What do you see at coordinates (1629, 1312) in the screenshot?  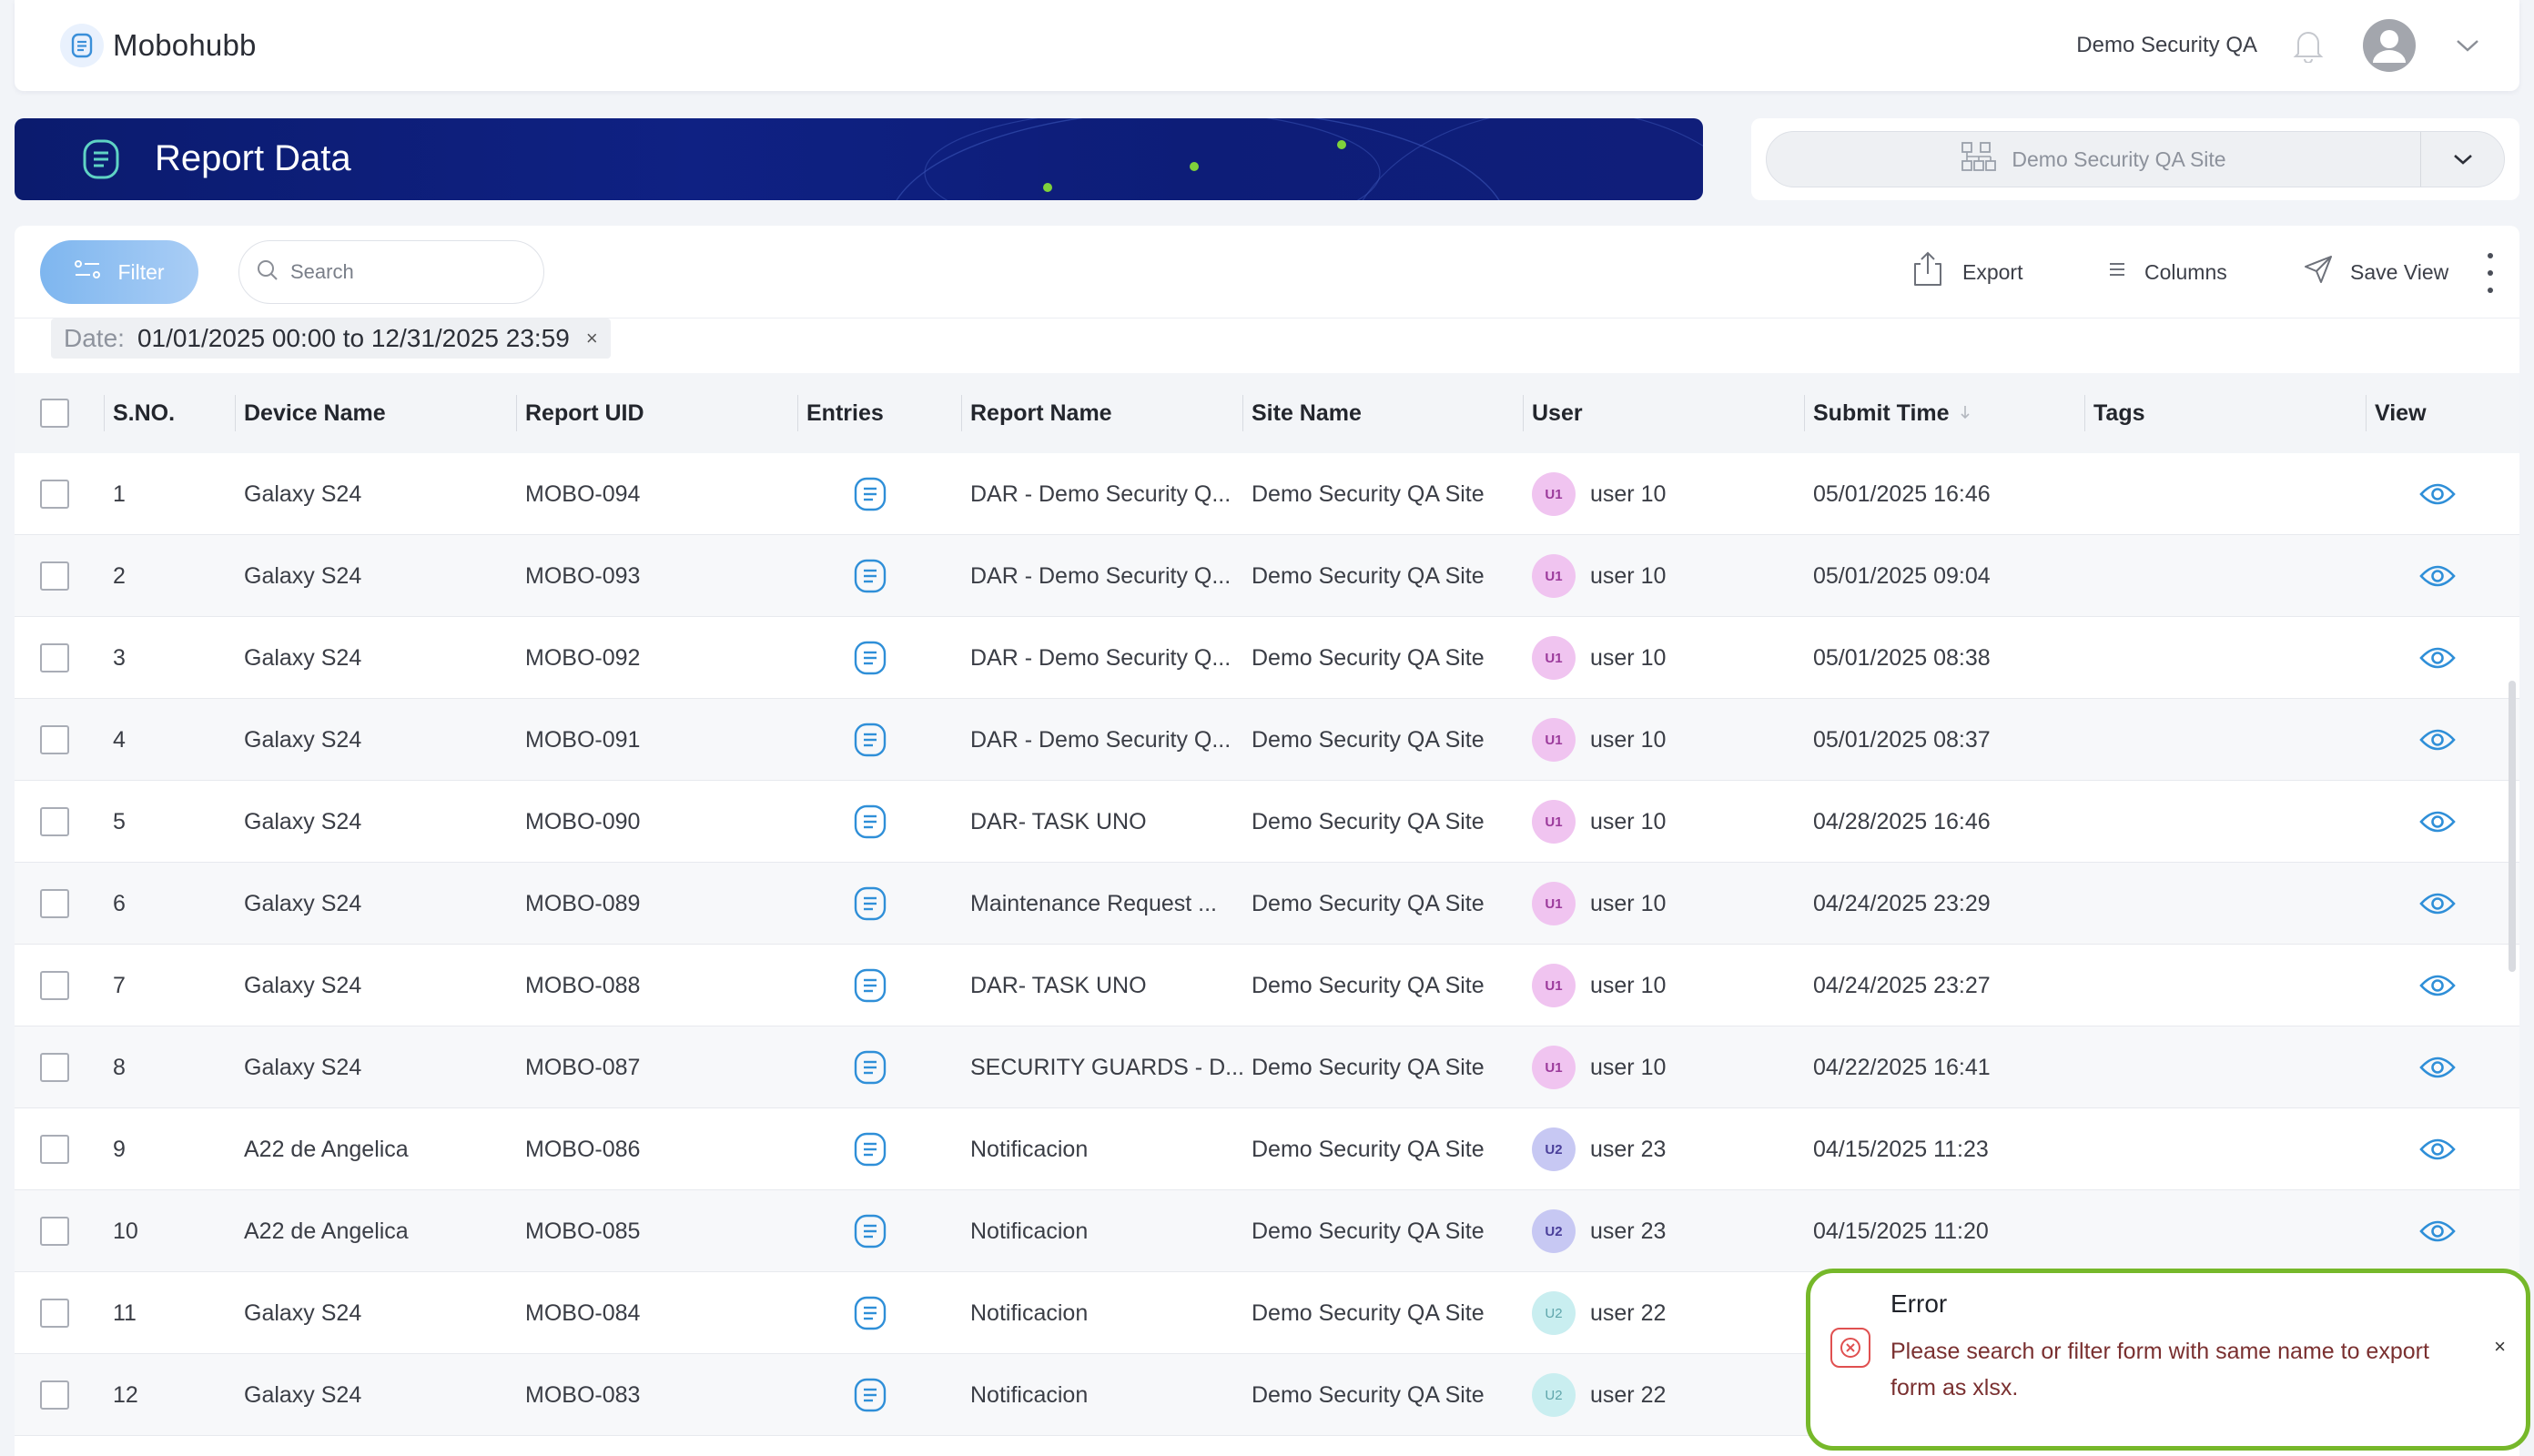 I see `user-name: user 22` at bounding box center [1629, 1312].